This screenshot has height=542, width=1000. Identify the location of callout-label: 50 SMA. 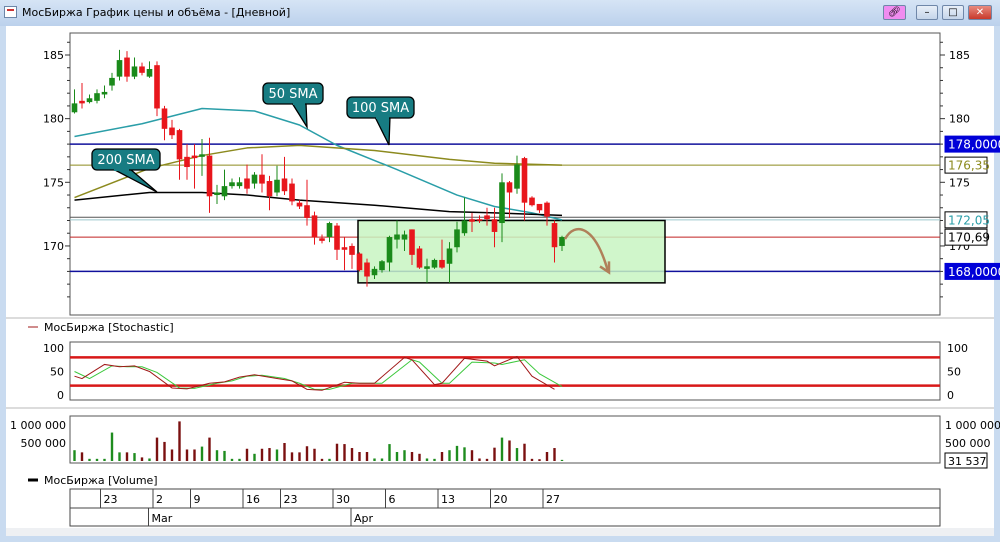
(292, 94).